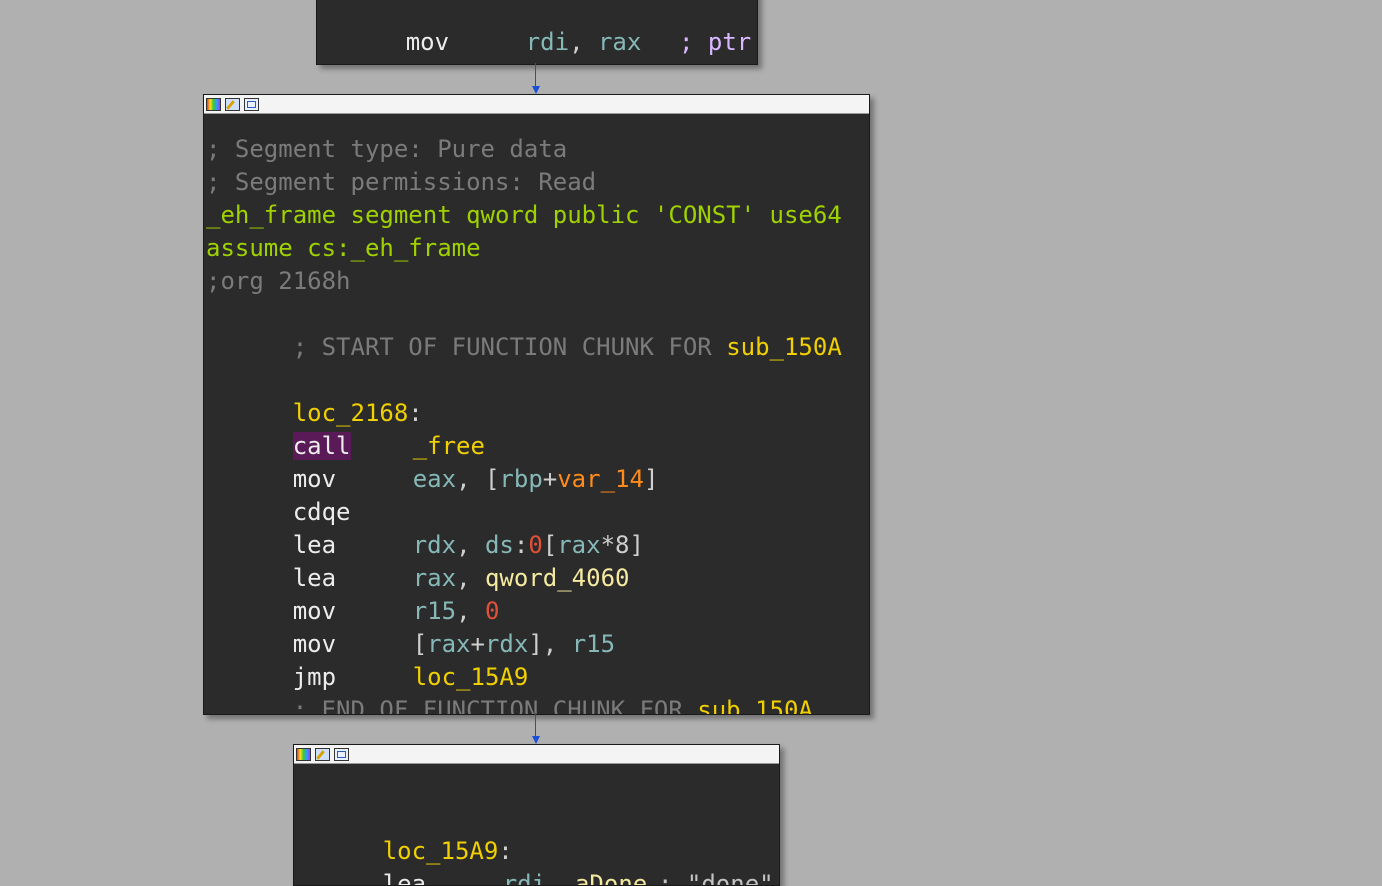 The width and height of the screenshot is (1382, 886). I want to click on colon: :, so click(521, 545).